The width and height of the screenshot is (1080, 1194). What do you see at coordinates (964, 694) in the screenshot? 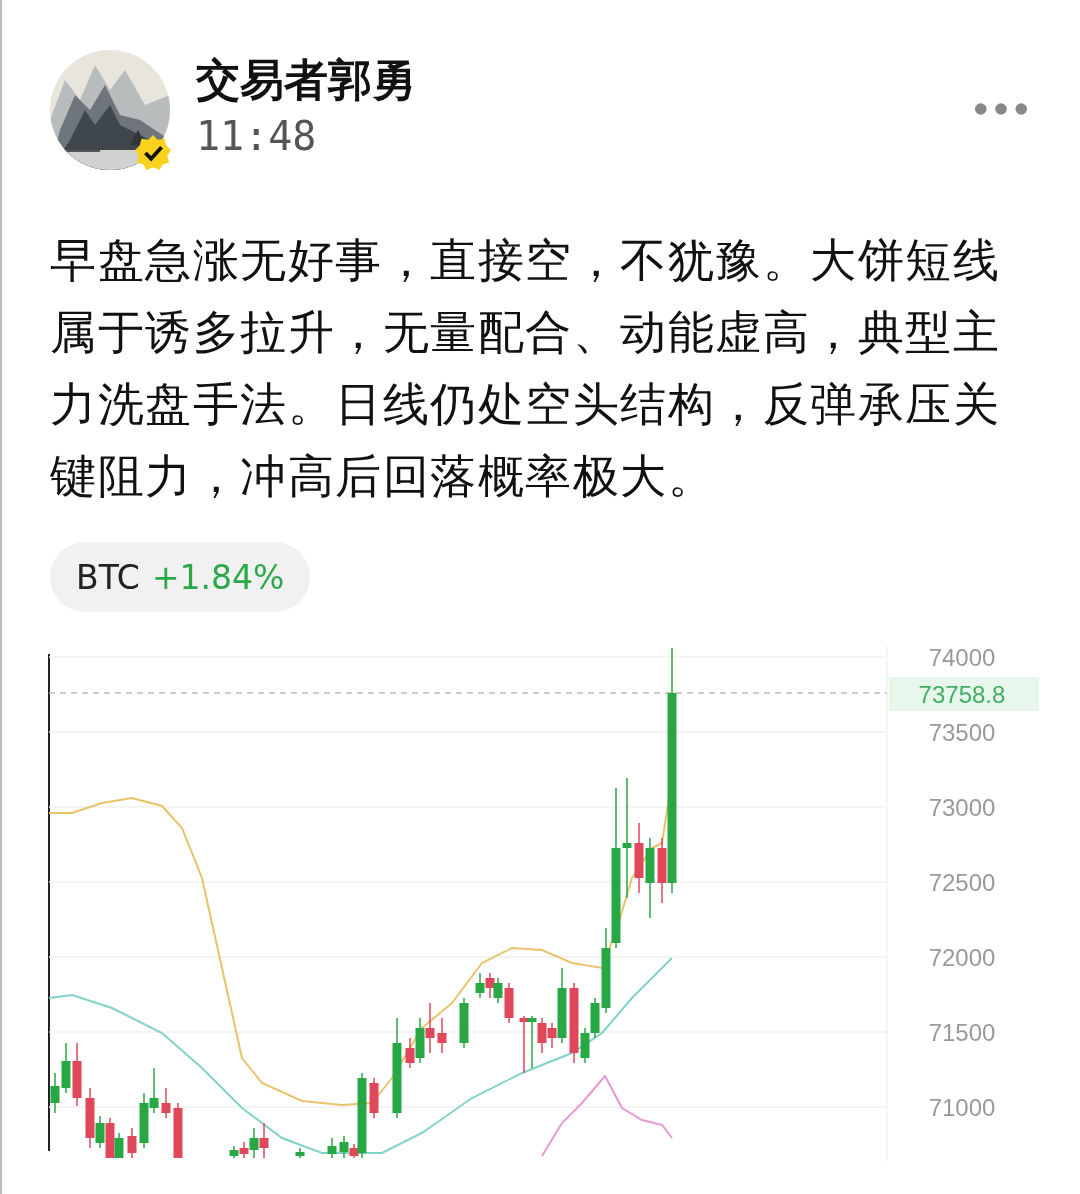
I see `last-price-tag: 73758.8` at bounding box center [964, 694].